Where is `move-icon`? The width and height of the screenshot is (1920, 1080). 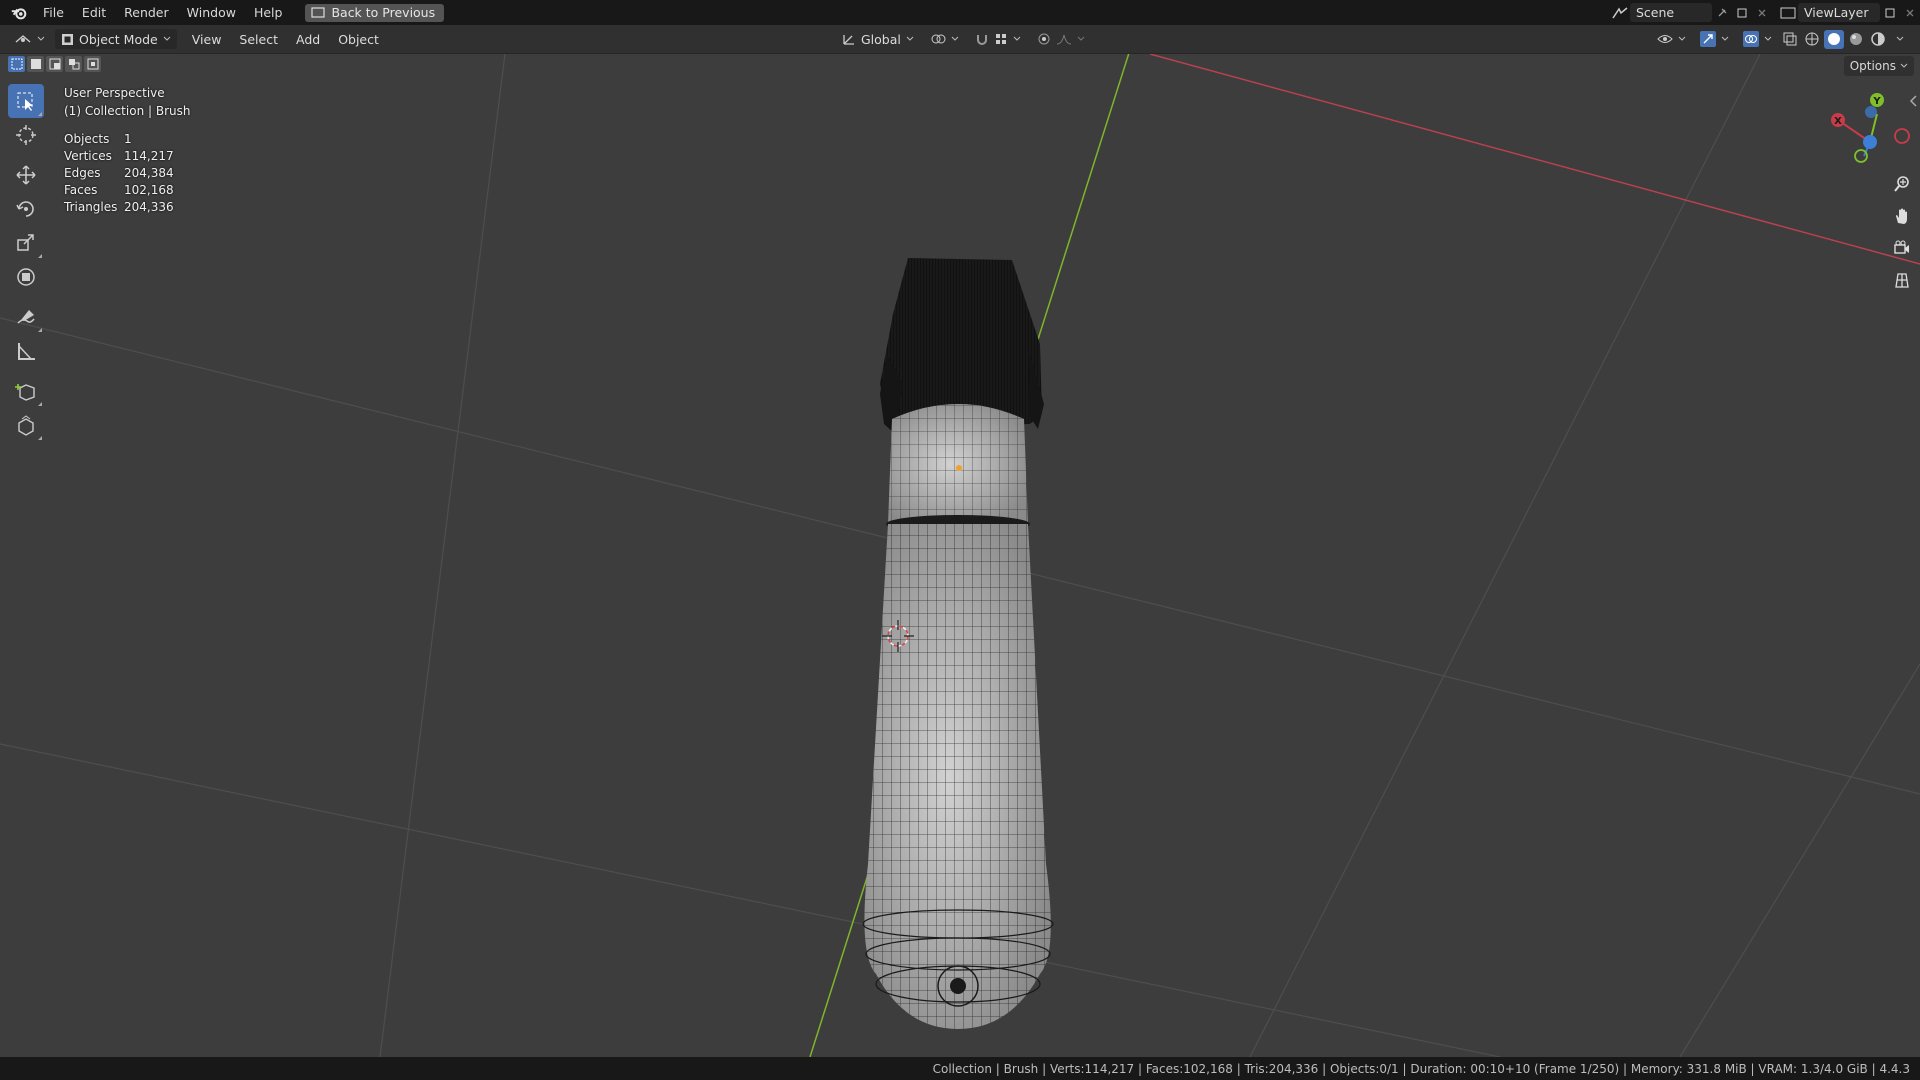
move-icon is located at coordinates (26, 175).